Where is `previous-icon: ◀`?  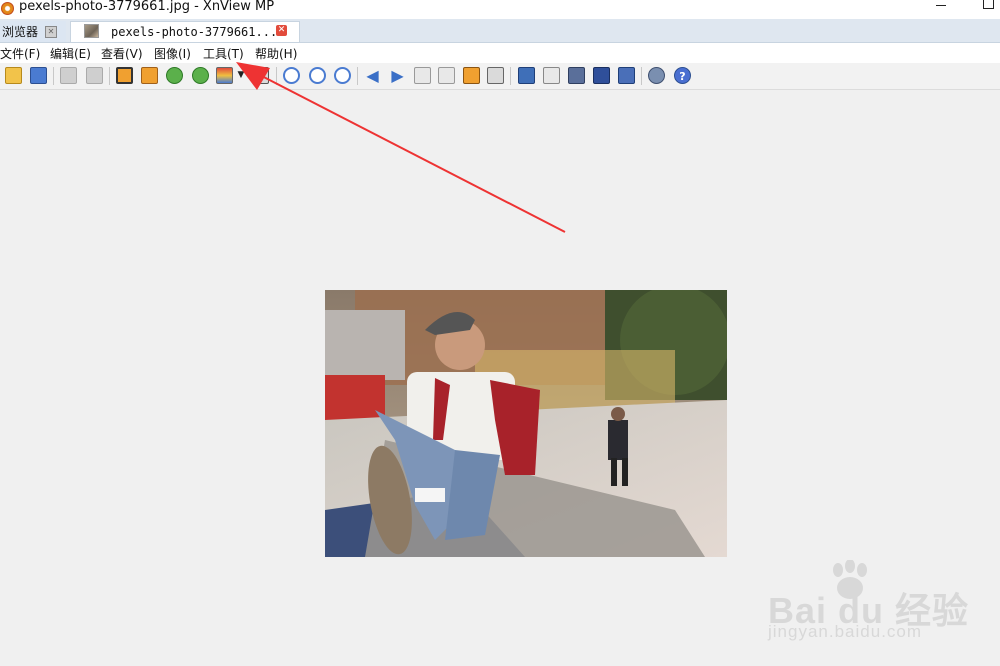
previous-icon: ◀ is located at coordinates (372, 75).